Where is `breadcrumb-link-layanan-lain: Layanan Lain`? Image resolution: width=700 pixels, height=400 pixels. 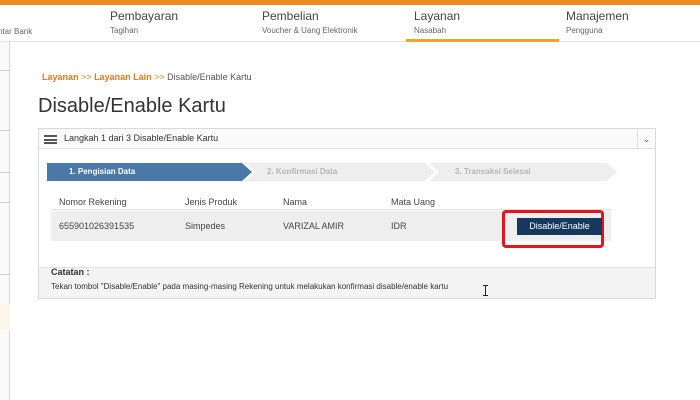
breadcrumb-link-layanan-lain: Layanan Lain is located at coordinates (123, 77).